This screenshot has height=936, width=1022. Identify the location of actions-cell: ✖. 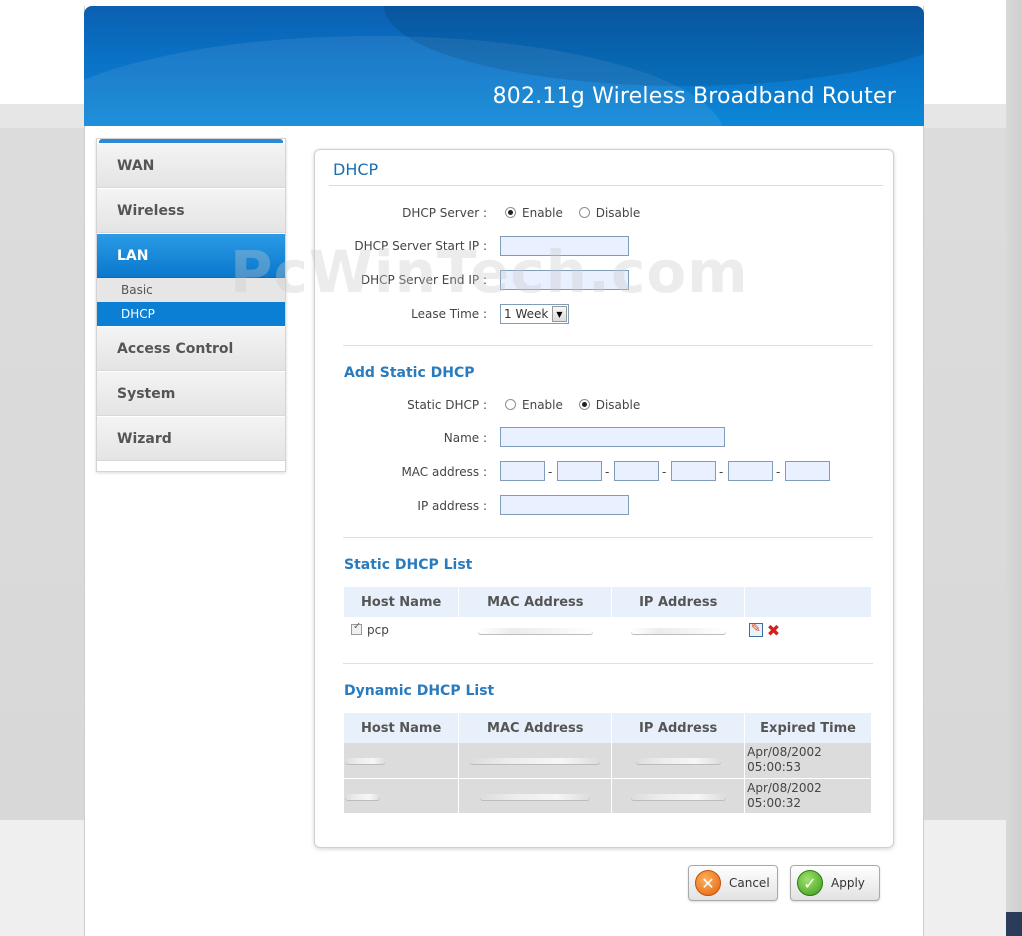
(808, 630).